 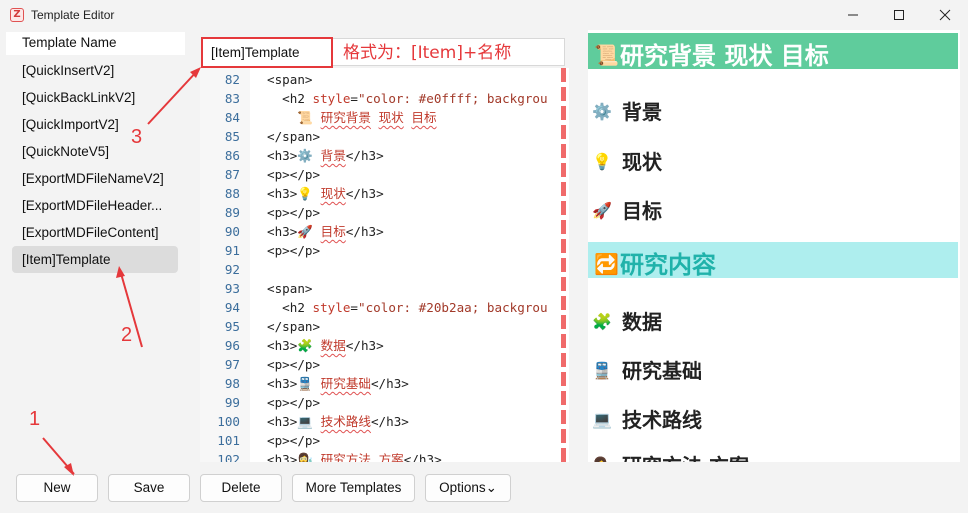 I want to click on preview-subheading: 💡 现状, so click(x=627, y=160).